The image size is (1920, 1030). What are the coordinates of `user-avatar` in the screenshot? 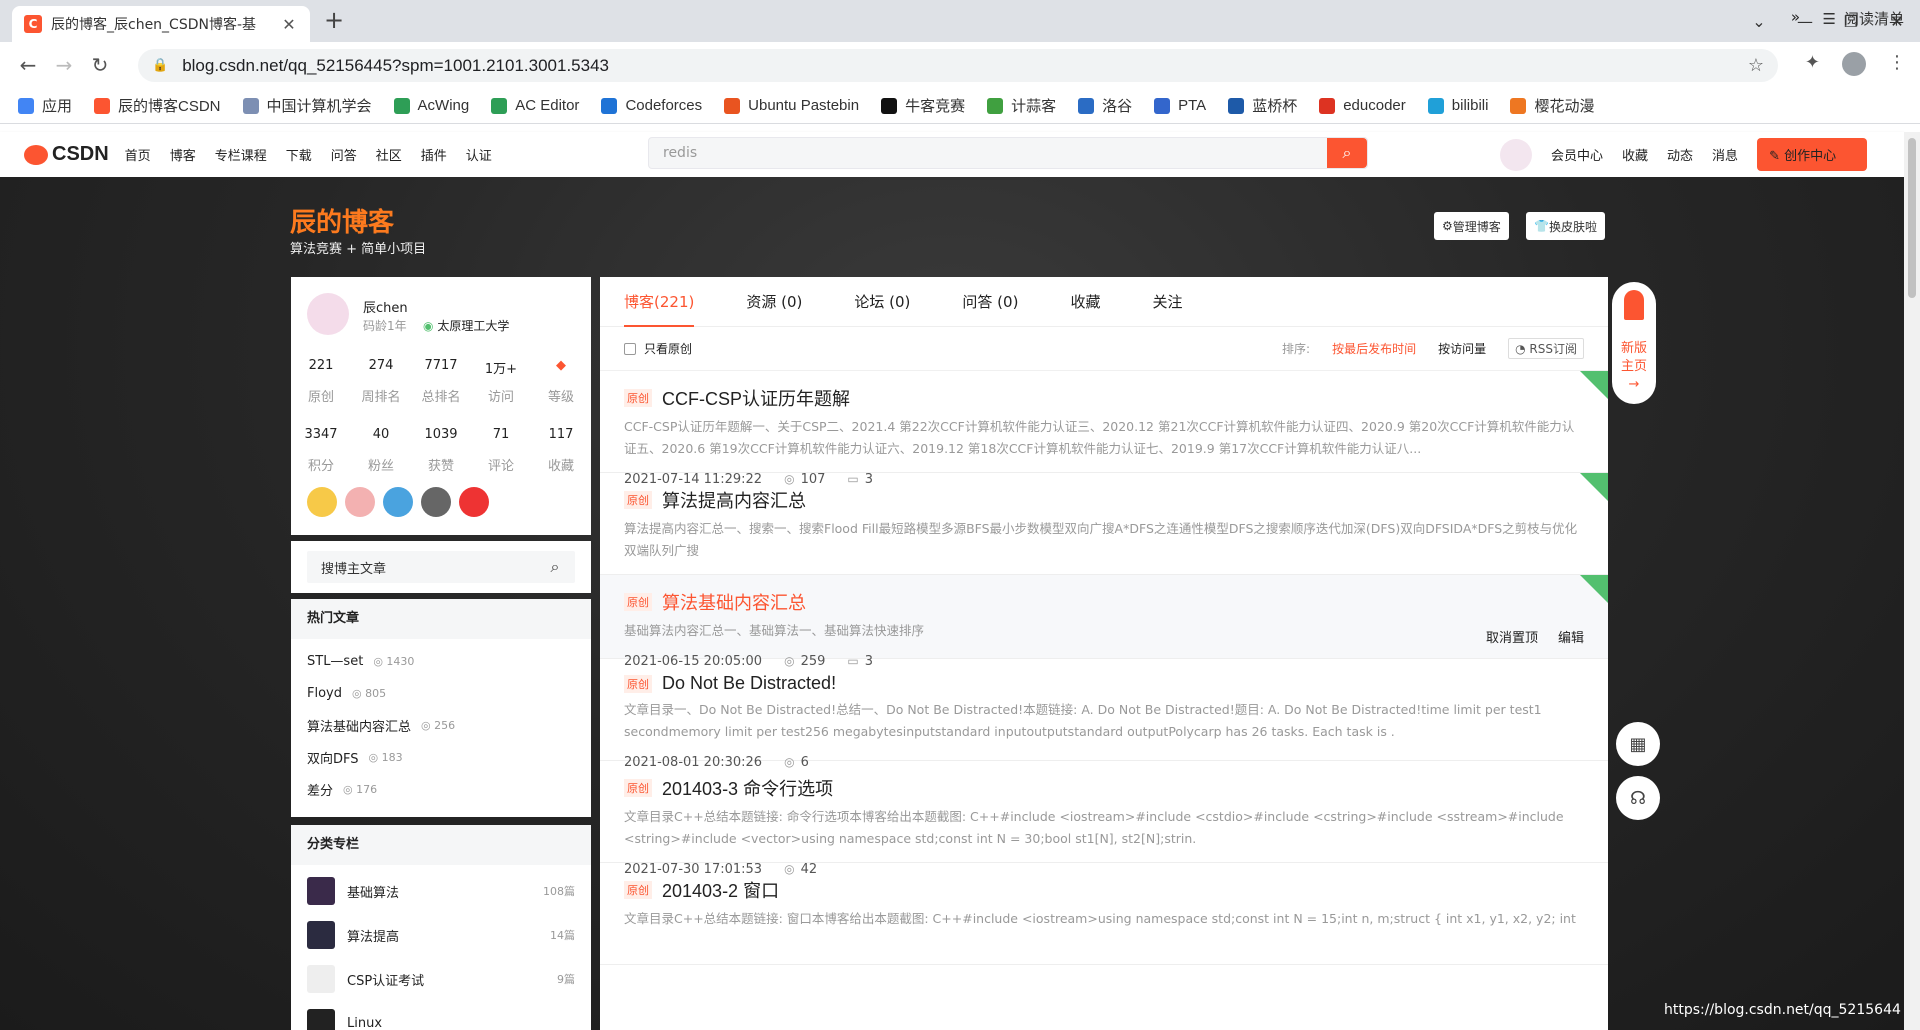 It's located at (1516, 154).